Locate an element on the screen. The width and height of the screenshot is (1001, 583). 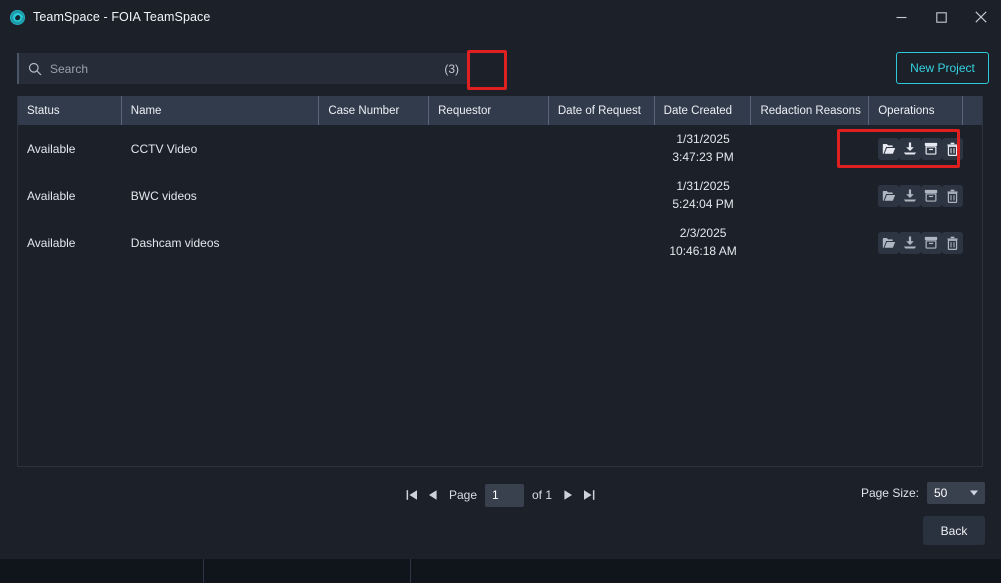
page-size-label: Page Size: is located at coordinates (889, 493).